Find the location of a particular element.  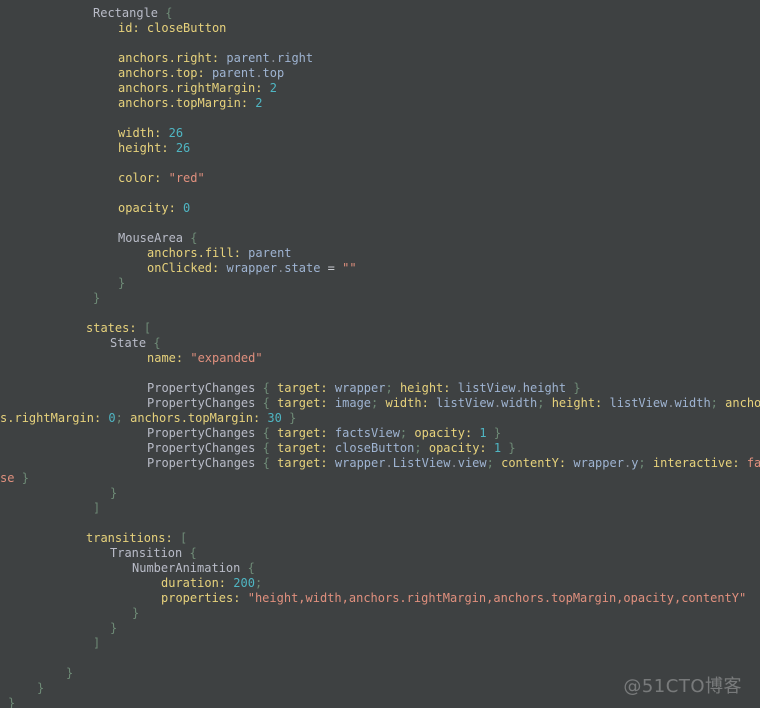

code-line: Rectangle { is located at coordinates (380, 13).